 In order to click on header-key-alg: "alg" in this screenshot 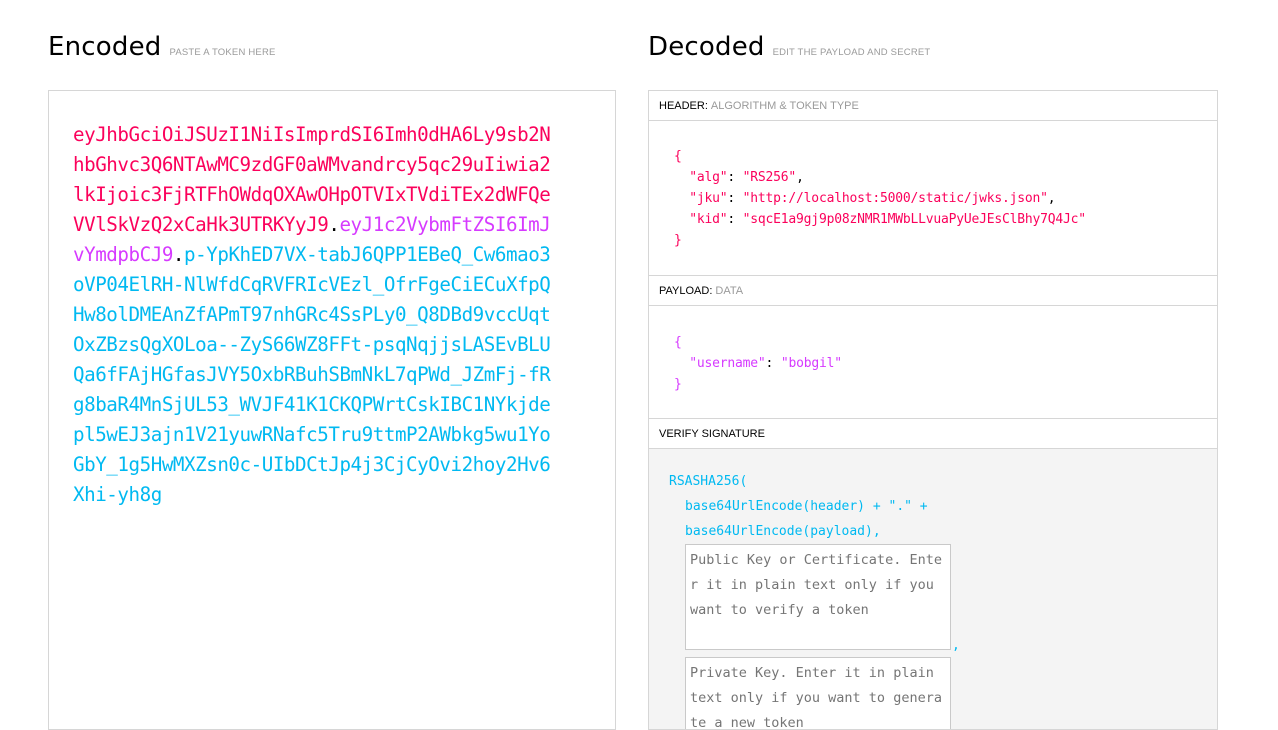, I will do `click(708, 177)`.